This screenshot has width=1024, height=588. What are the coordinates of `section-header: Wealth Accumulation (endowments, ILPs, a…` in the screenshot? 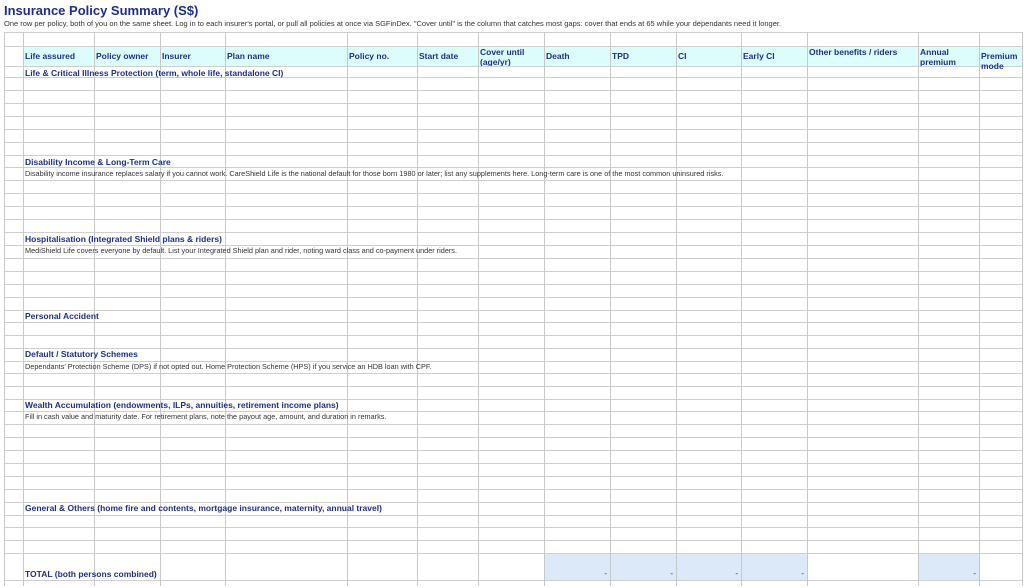 It's located at (182, 405).